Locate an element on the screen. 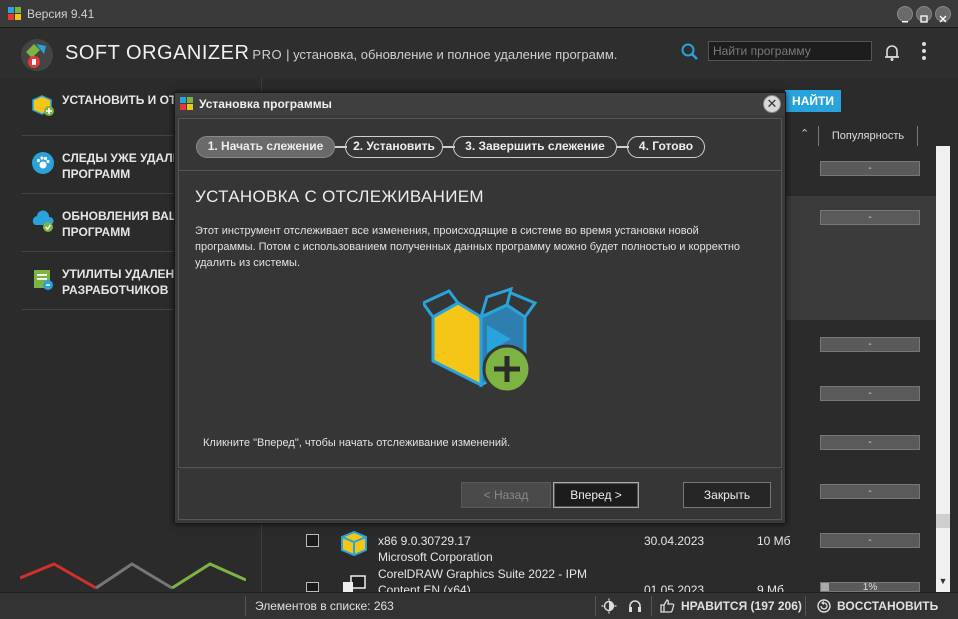 Image resolution: width=958 pixels, height=619 pixels. program-name: x86 9.0.30729.17 is located at coordinates (424, 541).